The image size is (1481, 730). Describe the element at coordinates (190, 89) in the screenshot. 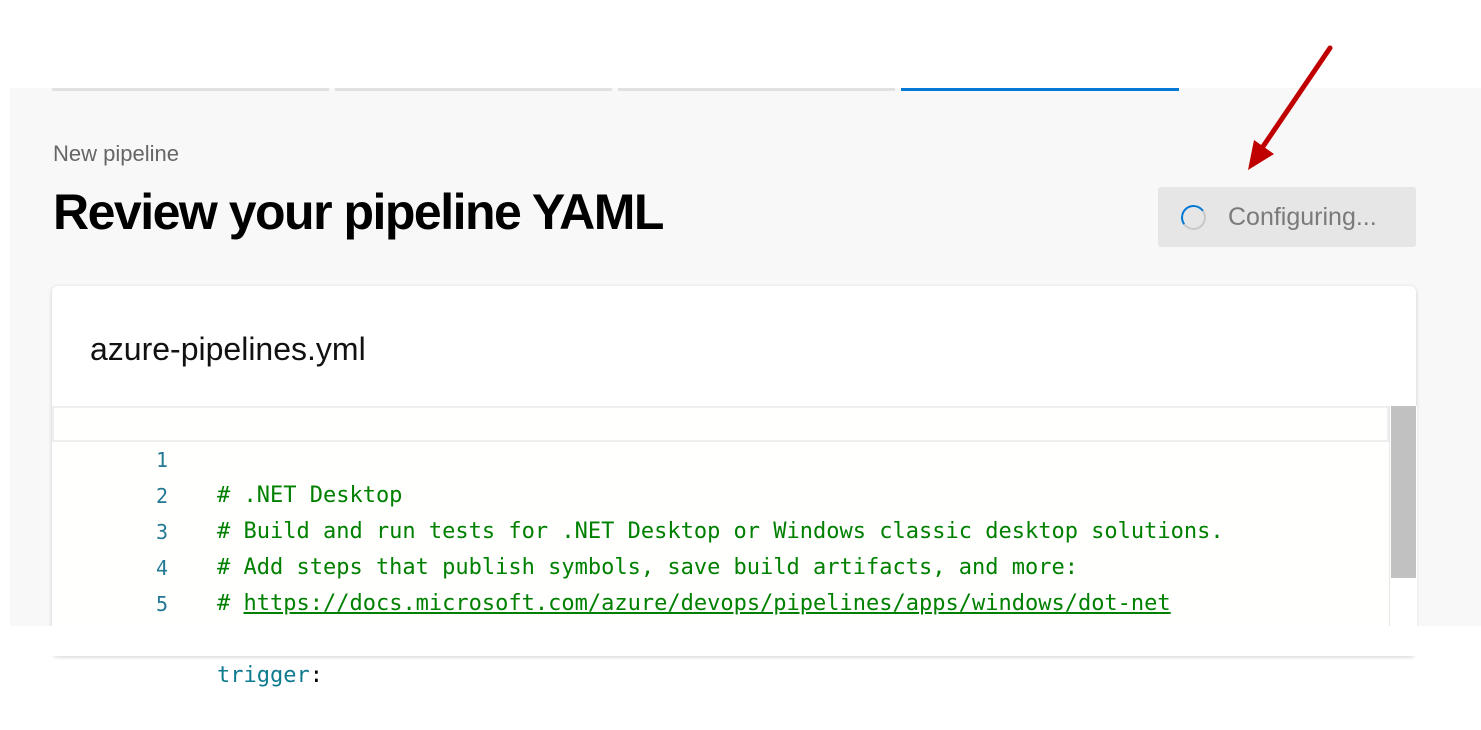

I see `wizard-step-connect` at that location.